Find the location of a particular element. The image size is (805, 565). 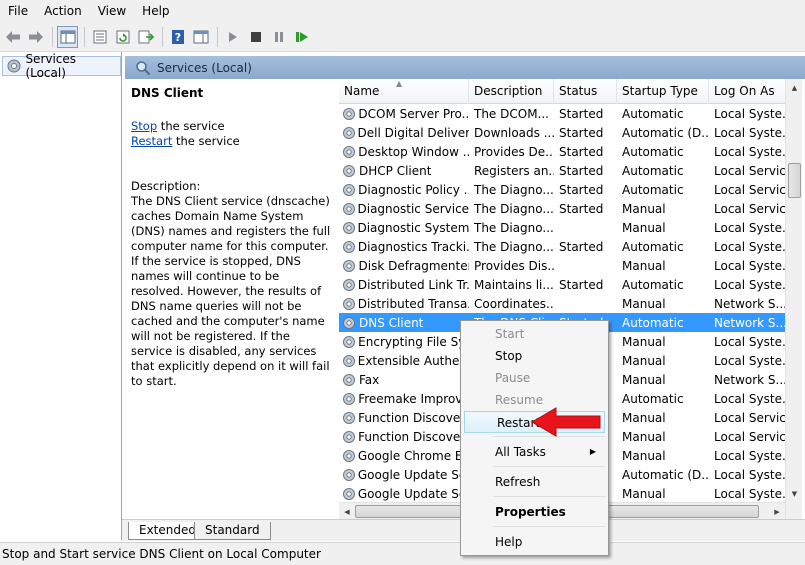

context-menu-all-tasks: All Tasks ▶ is located at coordinates (534, 452).